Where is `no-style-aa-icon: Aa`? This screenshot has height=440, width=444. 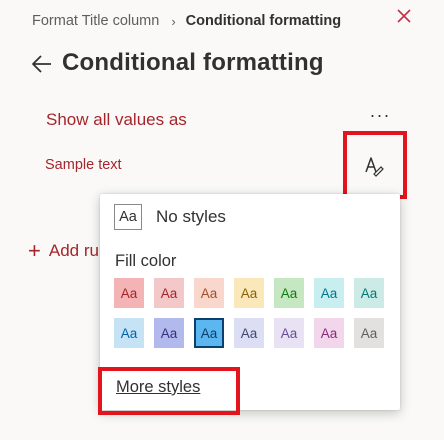 no-style-aa-icon: Aa is located at coordinates (128, 217).